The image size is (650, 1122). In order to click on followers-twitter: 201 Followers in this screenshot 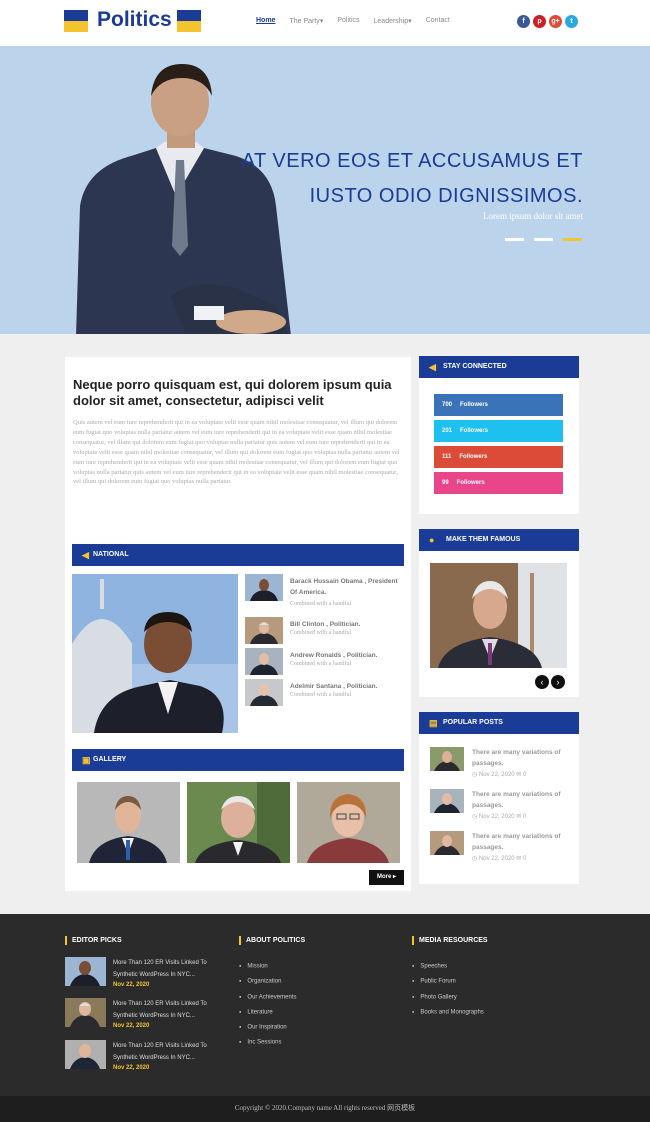, I will do `click(498, 431)`.